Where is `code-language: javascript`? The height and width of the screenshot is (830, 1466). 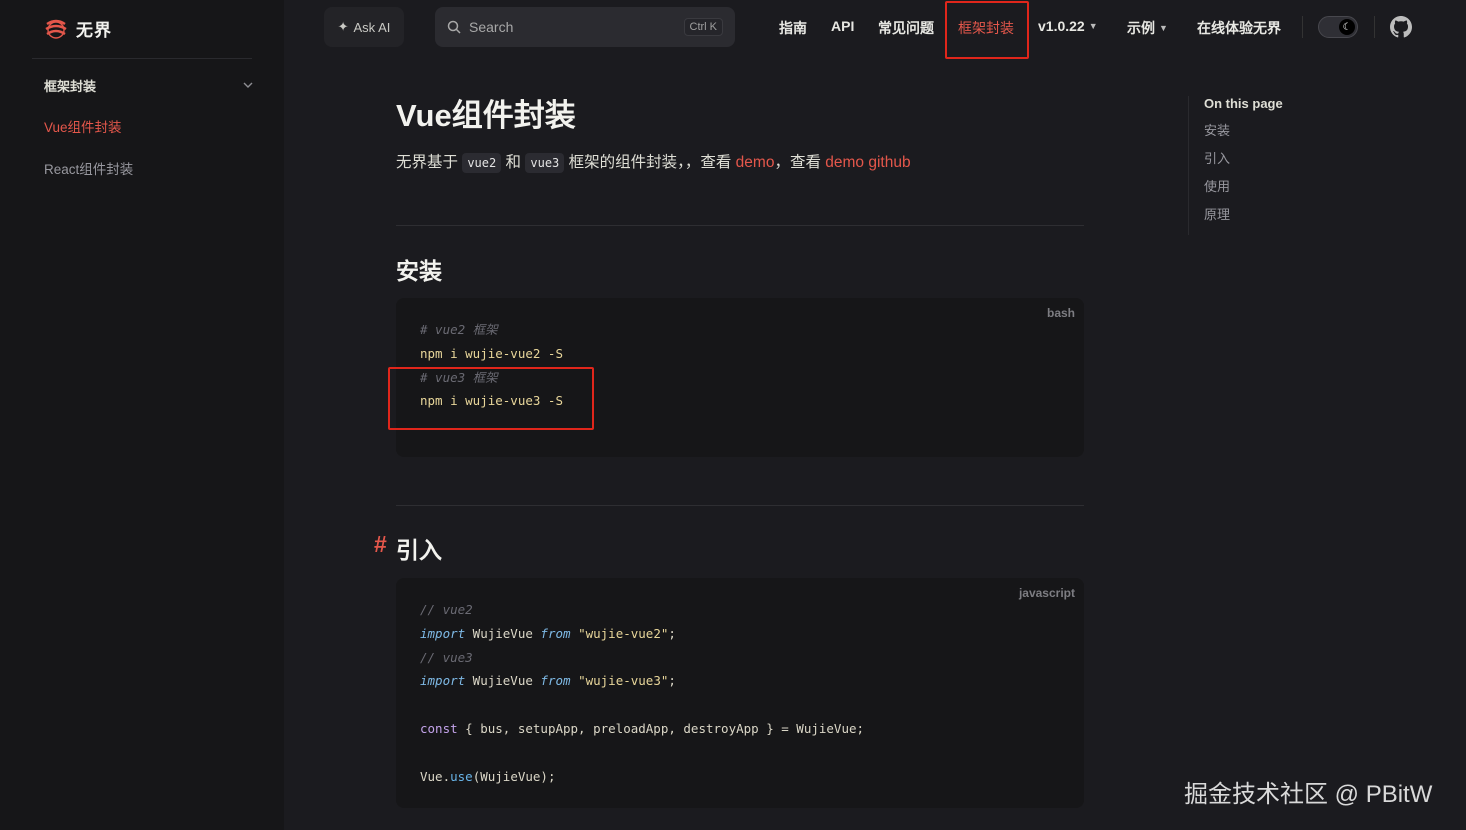
code-language: javascript is located at coordinates (1046, 593).